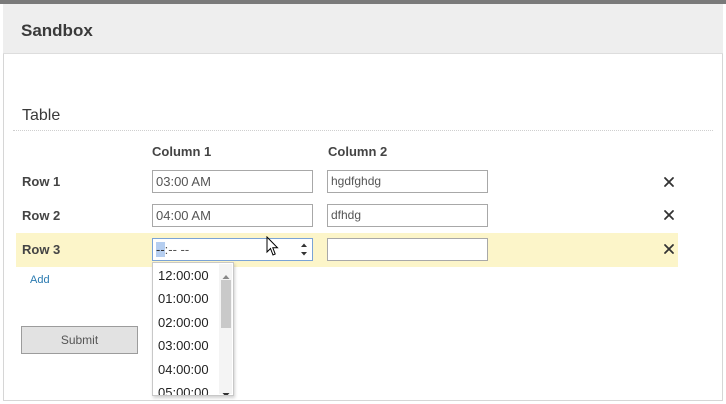  I want to click on time-input: 04:00 AM, so click(232, 215).